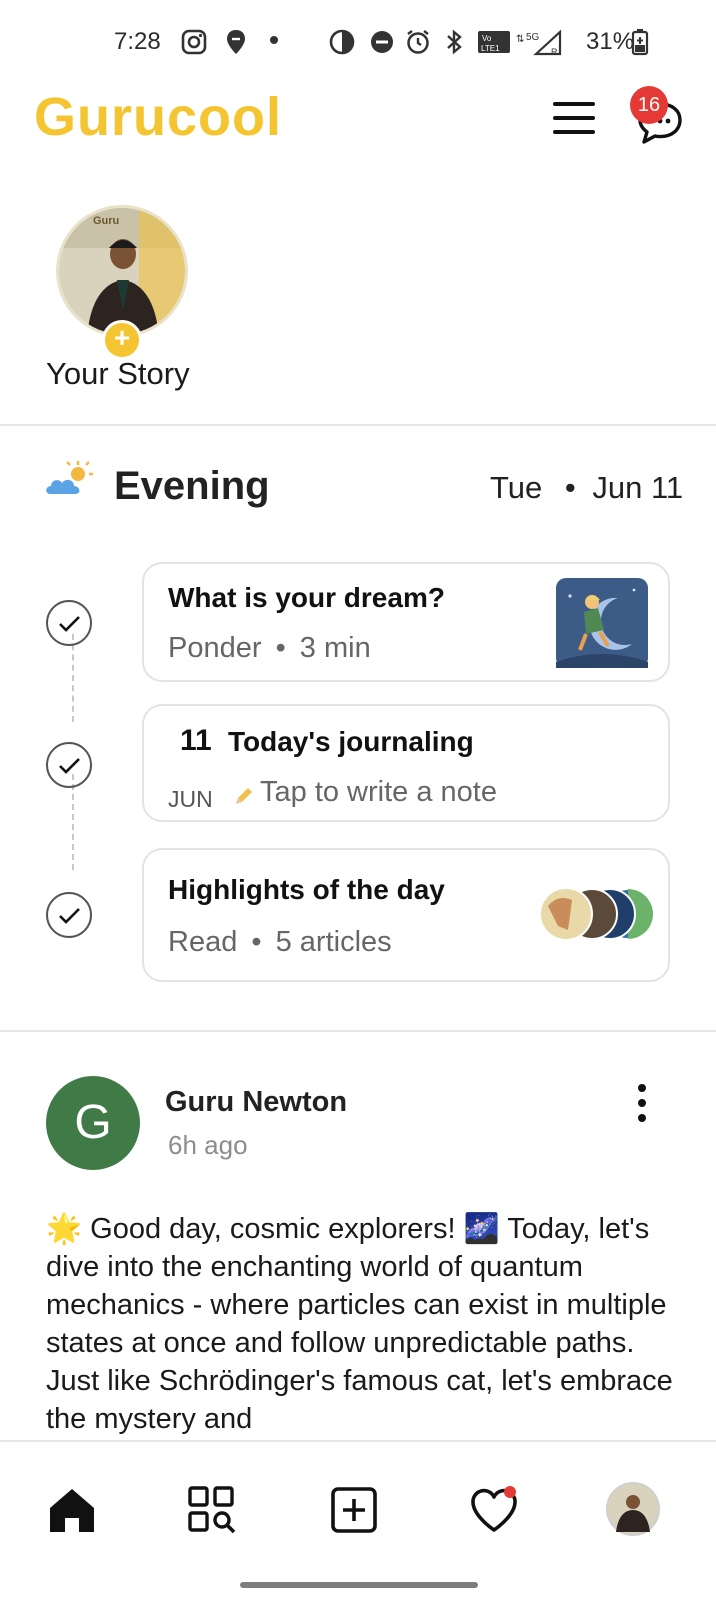 The width and height of the screenshot is (716, 1600). Describe the element at coordinates (351, 741) in the screenshot. I see `card-title: Today's journaling` at that location.